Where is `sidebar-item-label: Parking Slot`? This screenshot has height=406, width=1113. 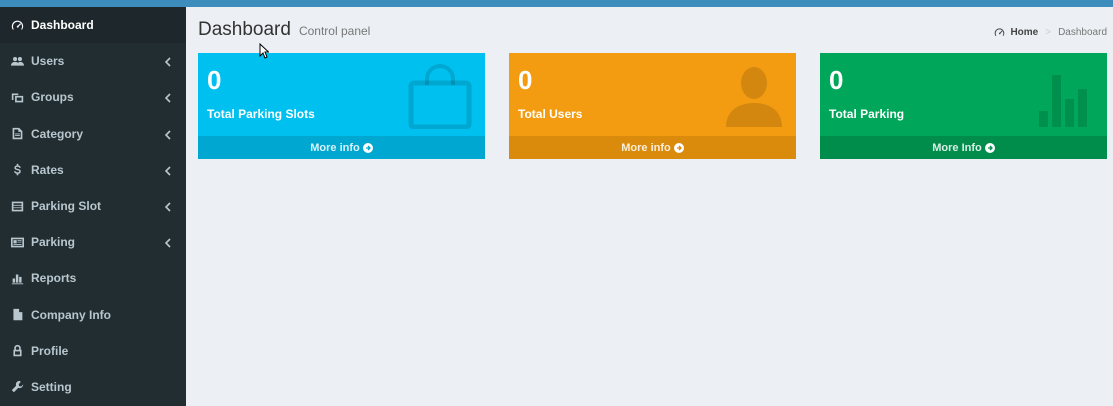
sidebar-item-label: Parking Slot is located at coordinates (66, 206).